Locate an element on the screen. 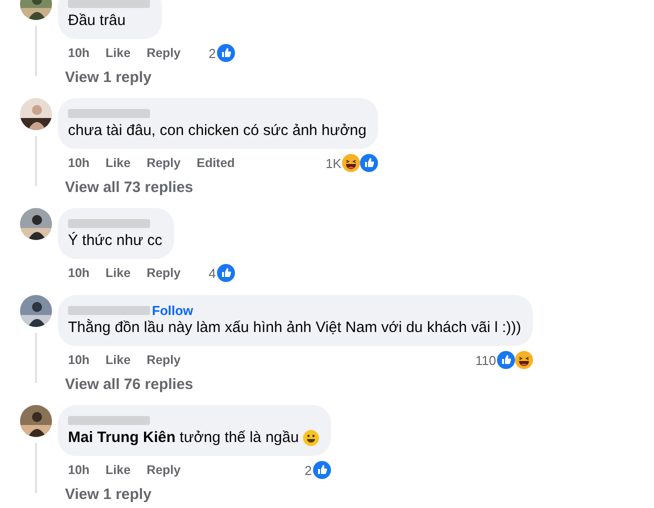 This screenshot has height=508, width=654. comment-text: Thằng đồn lầu này làm xấu hình ảnh Việt Nam với du khách vãi l :))) is located at coordinates (295, 328).